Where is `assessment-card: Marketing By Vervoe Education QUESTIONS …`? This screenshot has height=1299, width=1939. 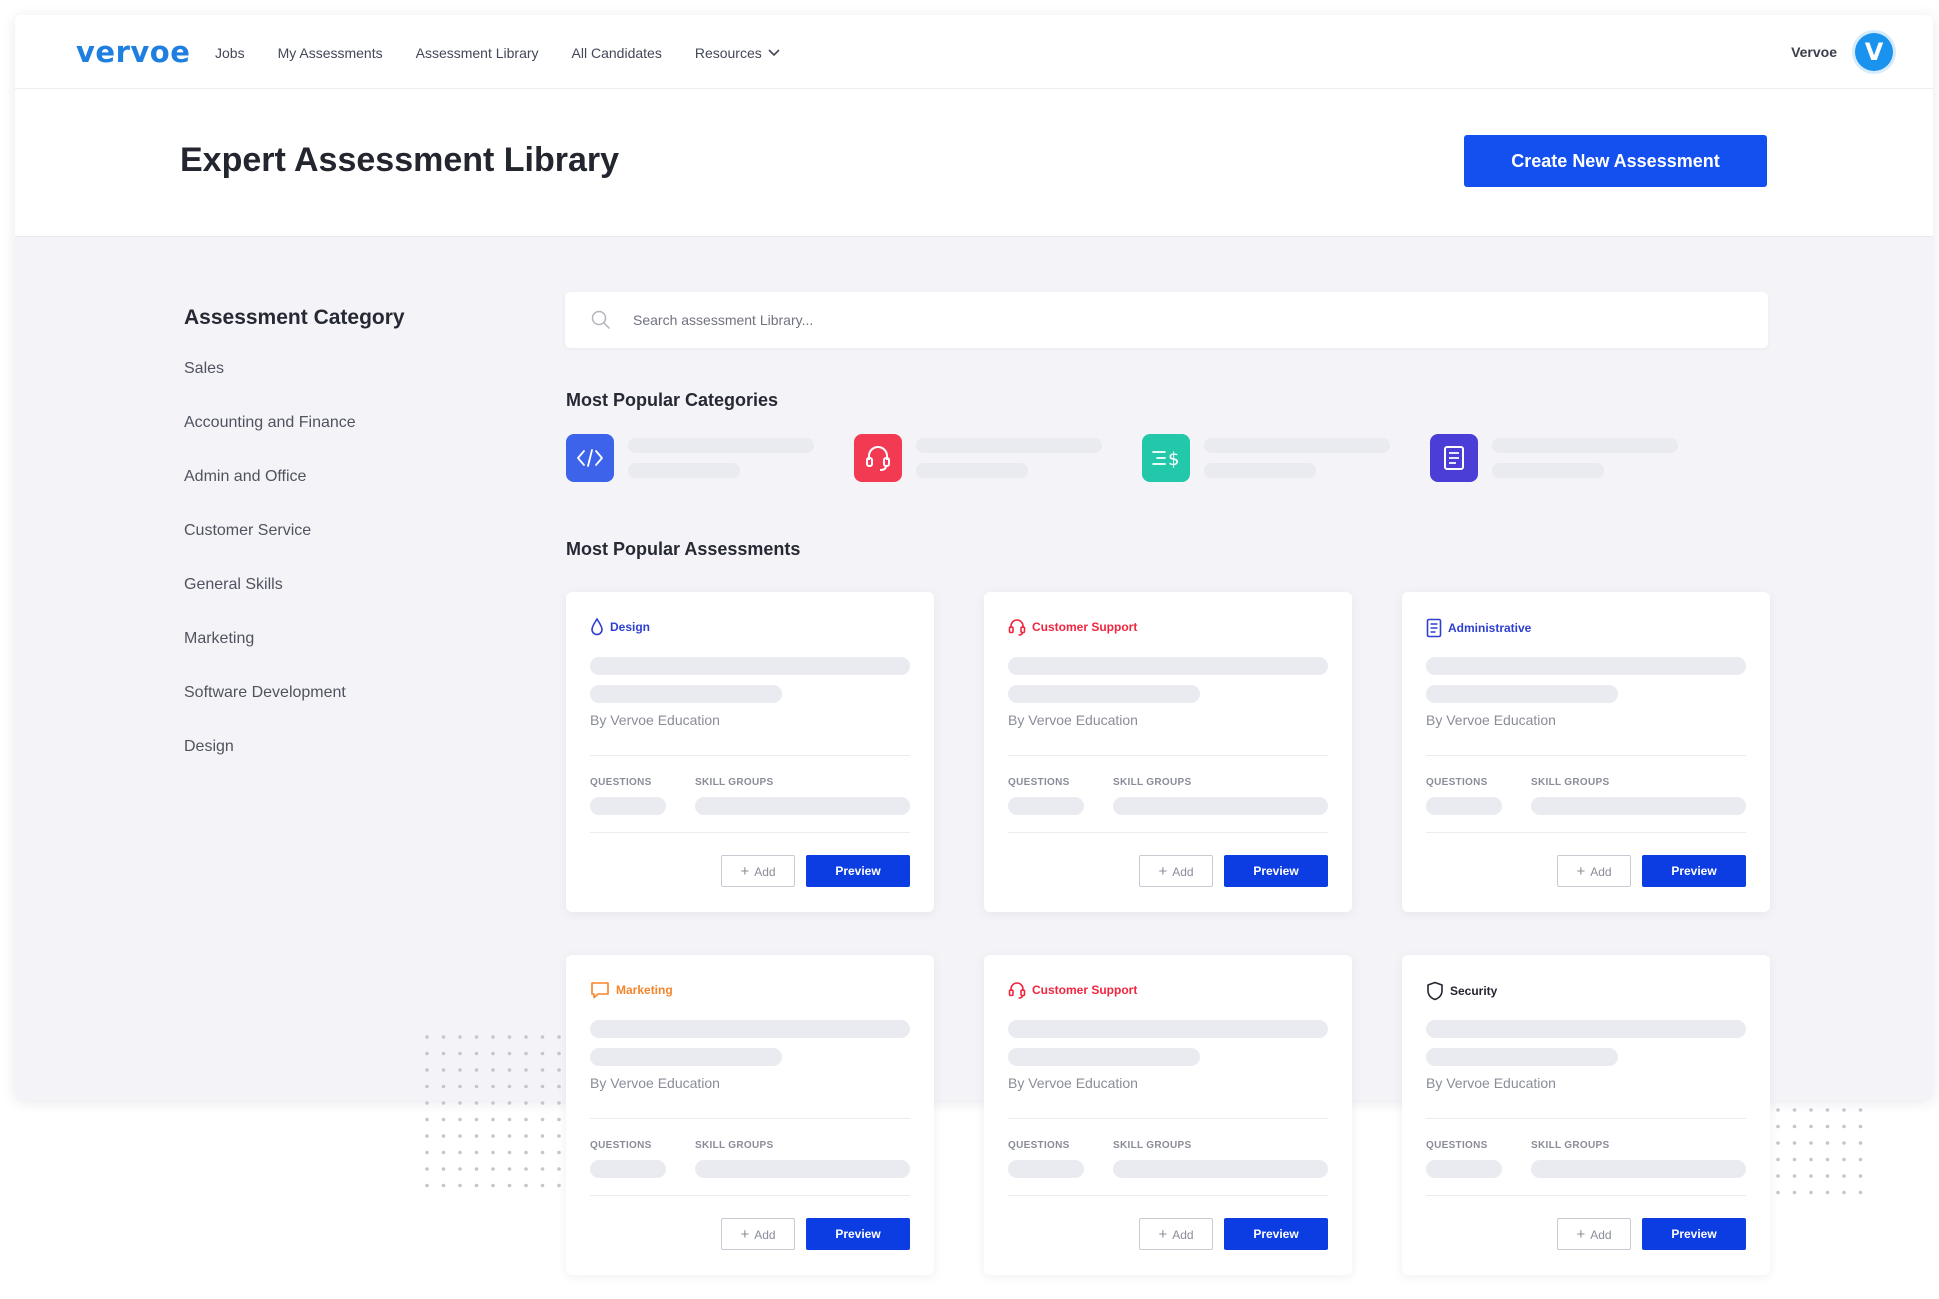
assessment-card: Marketing By Vervoe Education QUESTIONS … is located at coordinates (750, 1115).